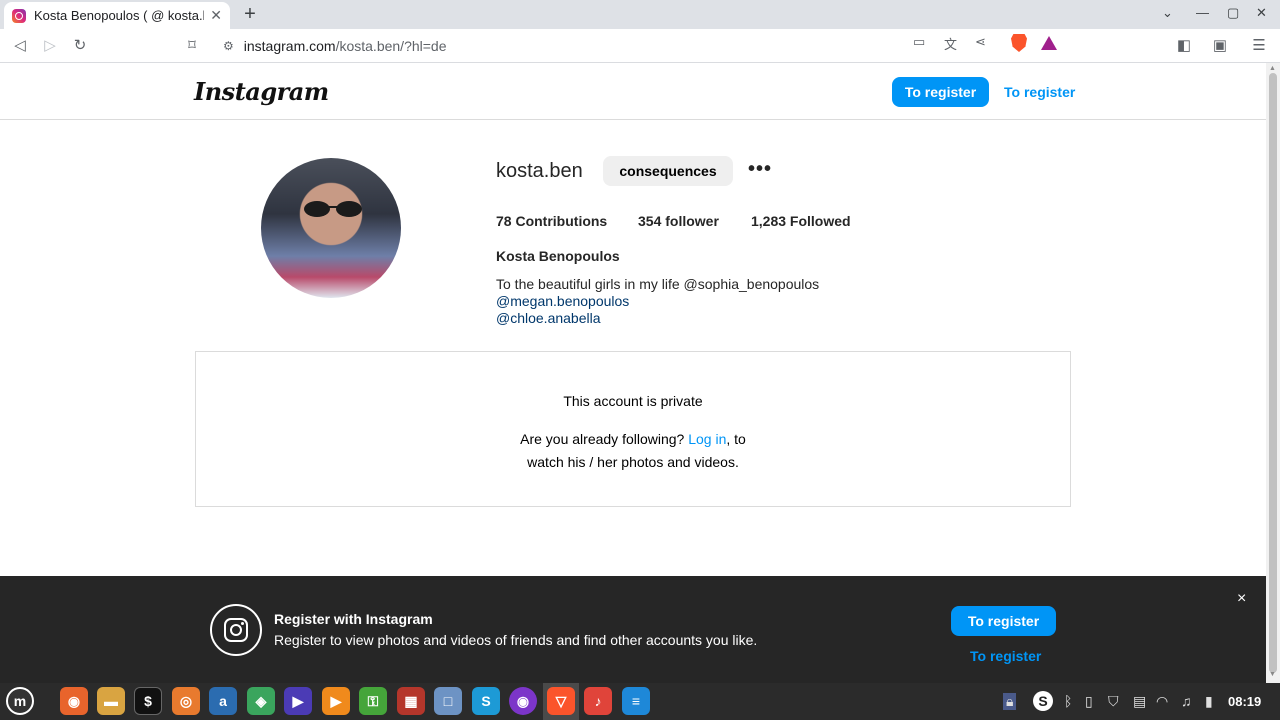 The width and height of the screenshot is (1280, 720). Describe the element at coordinates (373, 701) in the screenshot. I see `keys-icon: ⚿` at that location.